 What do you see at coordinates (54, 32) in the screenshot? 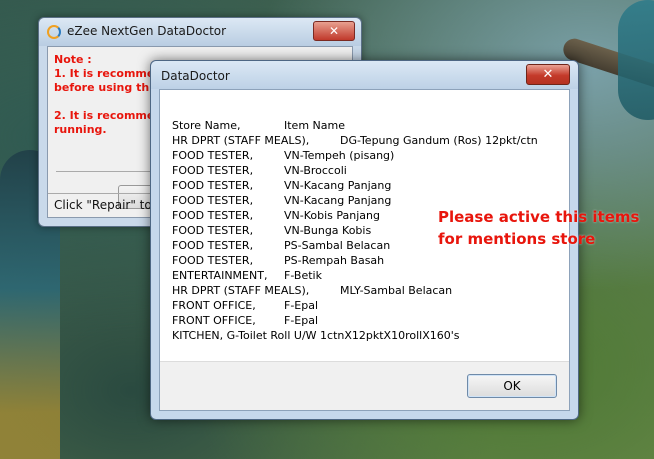
I see `app-icon` at bounding box center [54, 32].